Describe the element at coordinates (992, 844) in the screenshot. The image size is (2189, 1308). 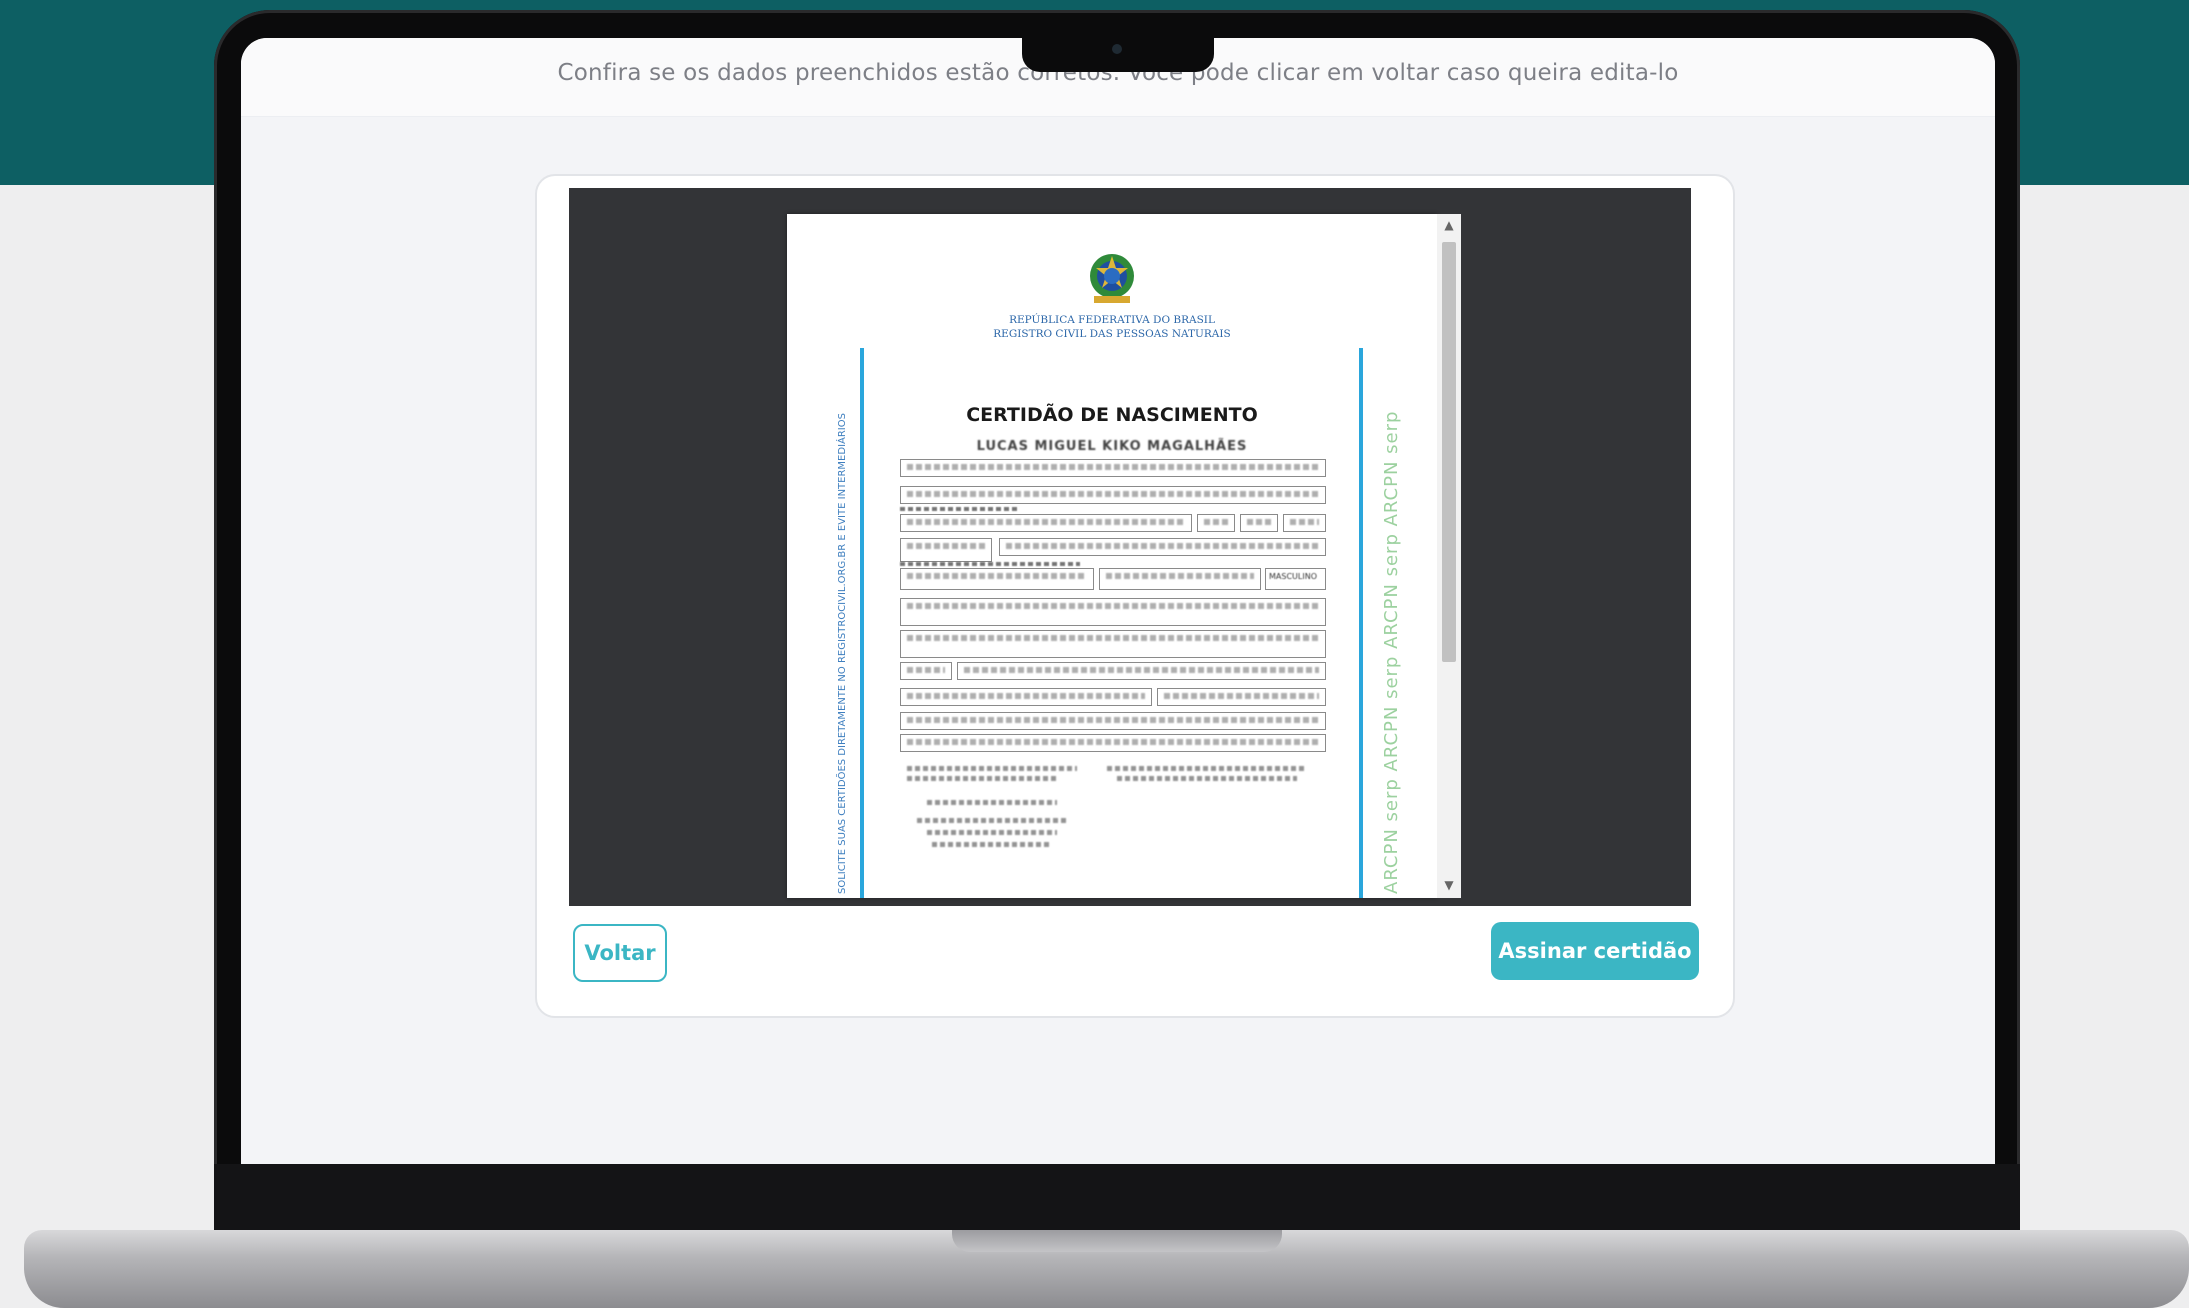
I see `email-info` at that location.